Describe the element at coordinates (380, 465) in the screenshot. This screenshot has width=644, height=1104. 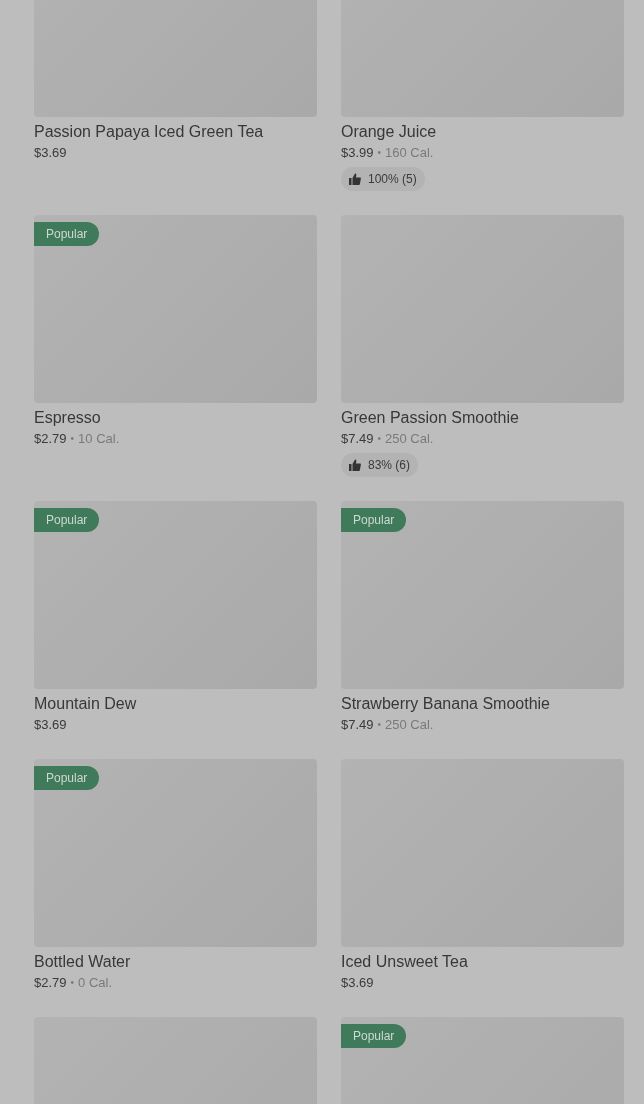
I see `rating-chip: 83% (6)` at that location.